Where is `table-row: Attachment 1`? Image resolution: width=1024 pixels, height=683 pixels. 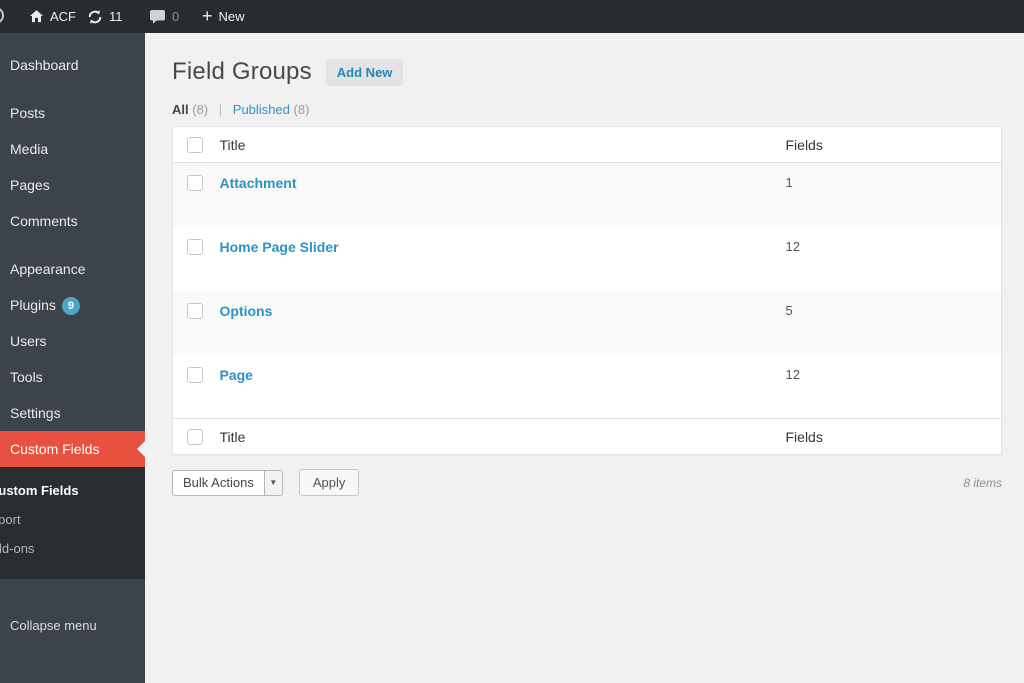 table-row: Attachment 1 is located at coordinates (587, 194).